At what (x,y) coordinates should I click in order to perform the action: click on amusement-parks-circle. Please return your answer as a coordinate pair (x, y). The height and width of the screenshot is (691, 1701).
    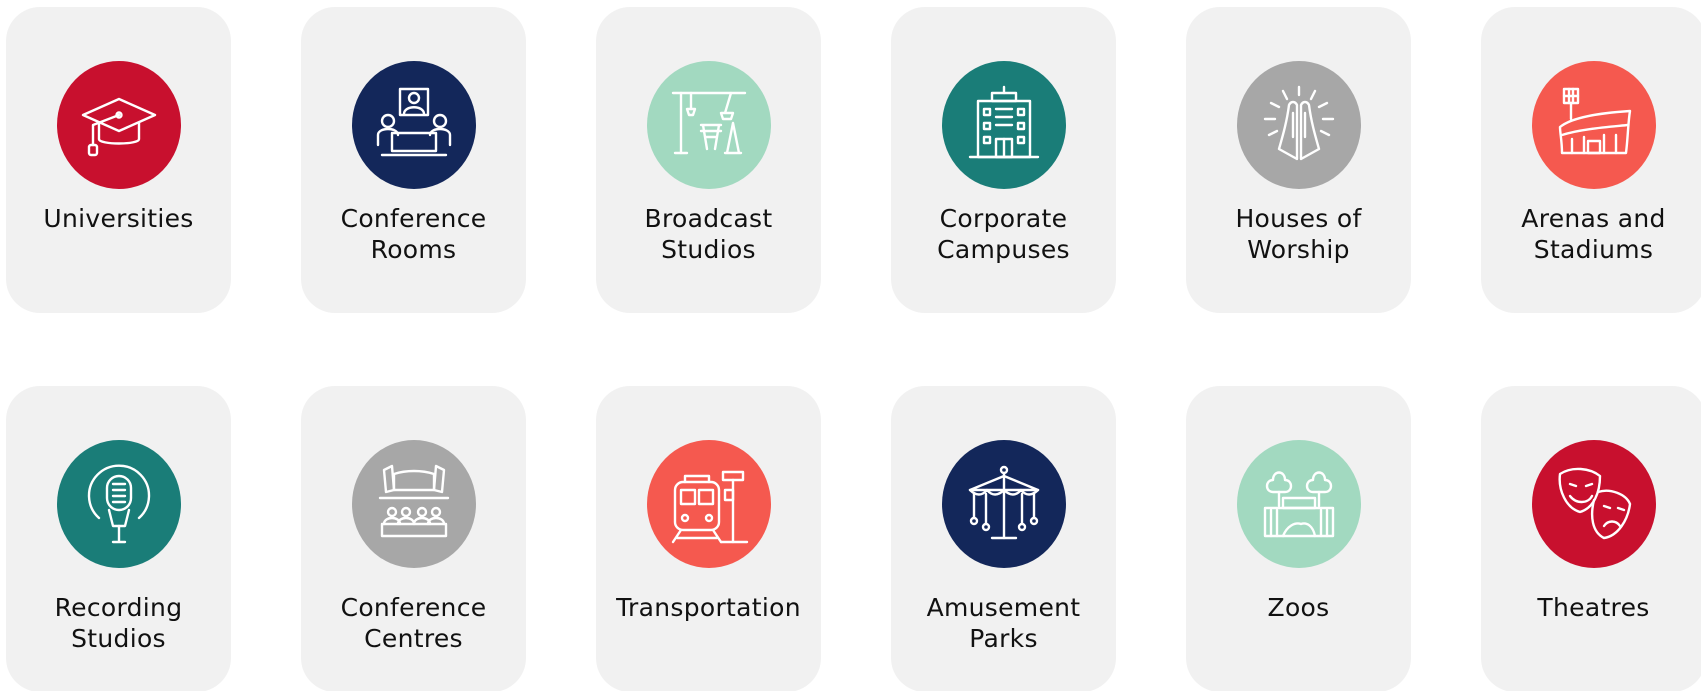
    Looking at the image, I should click on (1003, 504).